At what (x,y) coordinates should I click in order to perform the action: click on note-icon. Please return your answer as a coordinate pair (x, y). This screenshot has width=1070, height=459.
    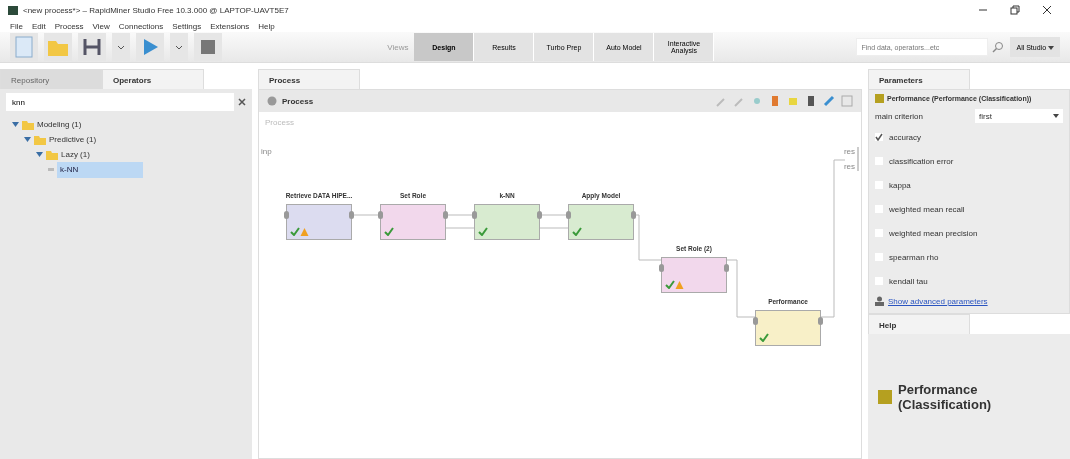
    Looking at the image, I should click on (793, 101).